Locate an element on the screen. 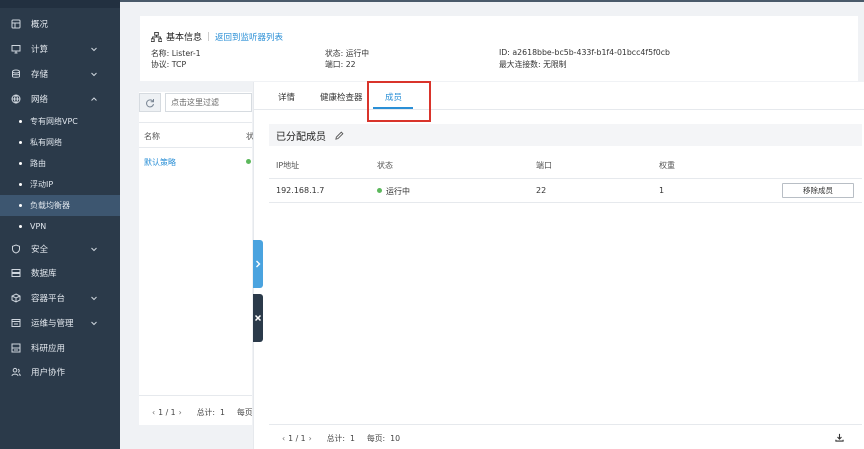 The image size is (864, 449). table-row: 默认策略 is located at coordinates (195, 162).